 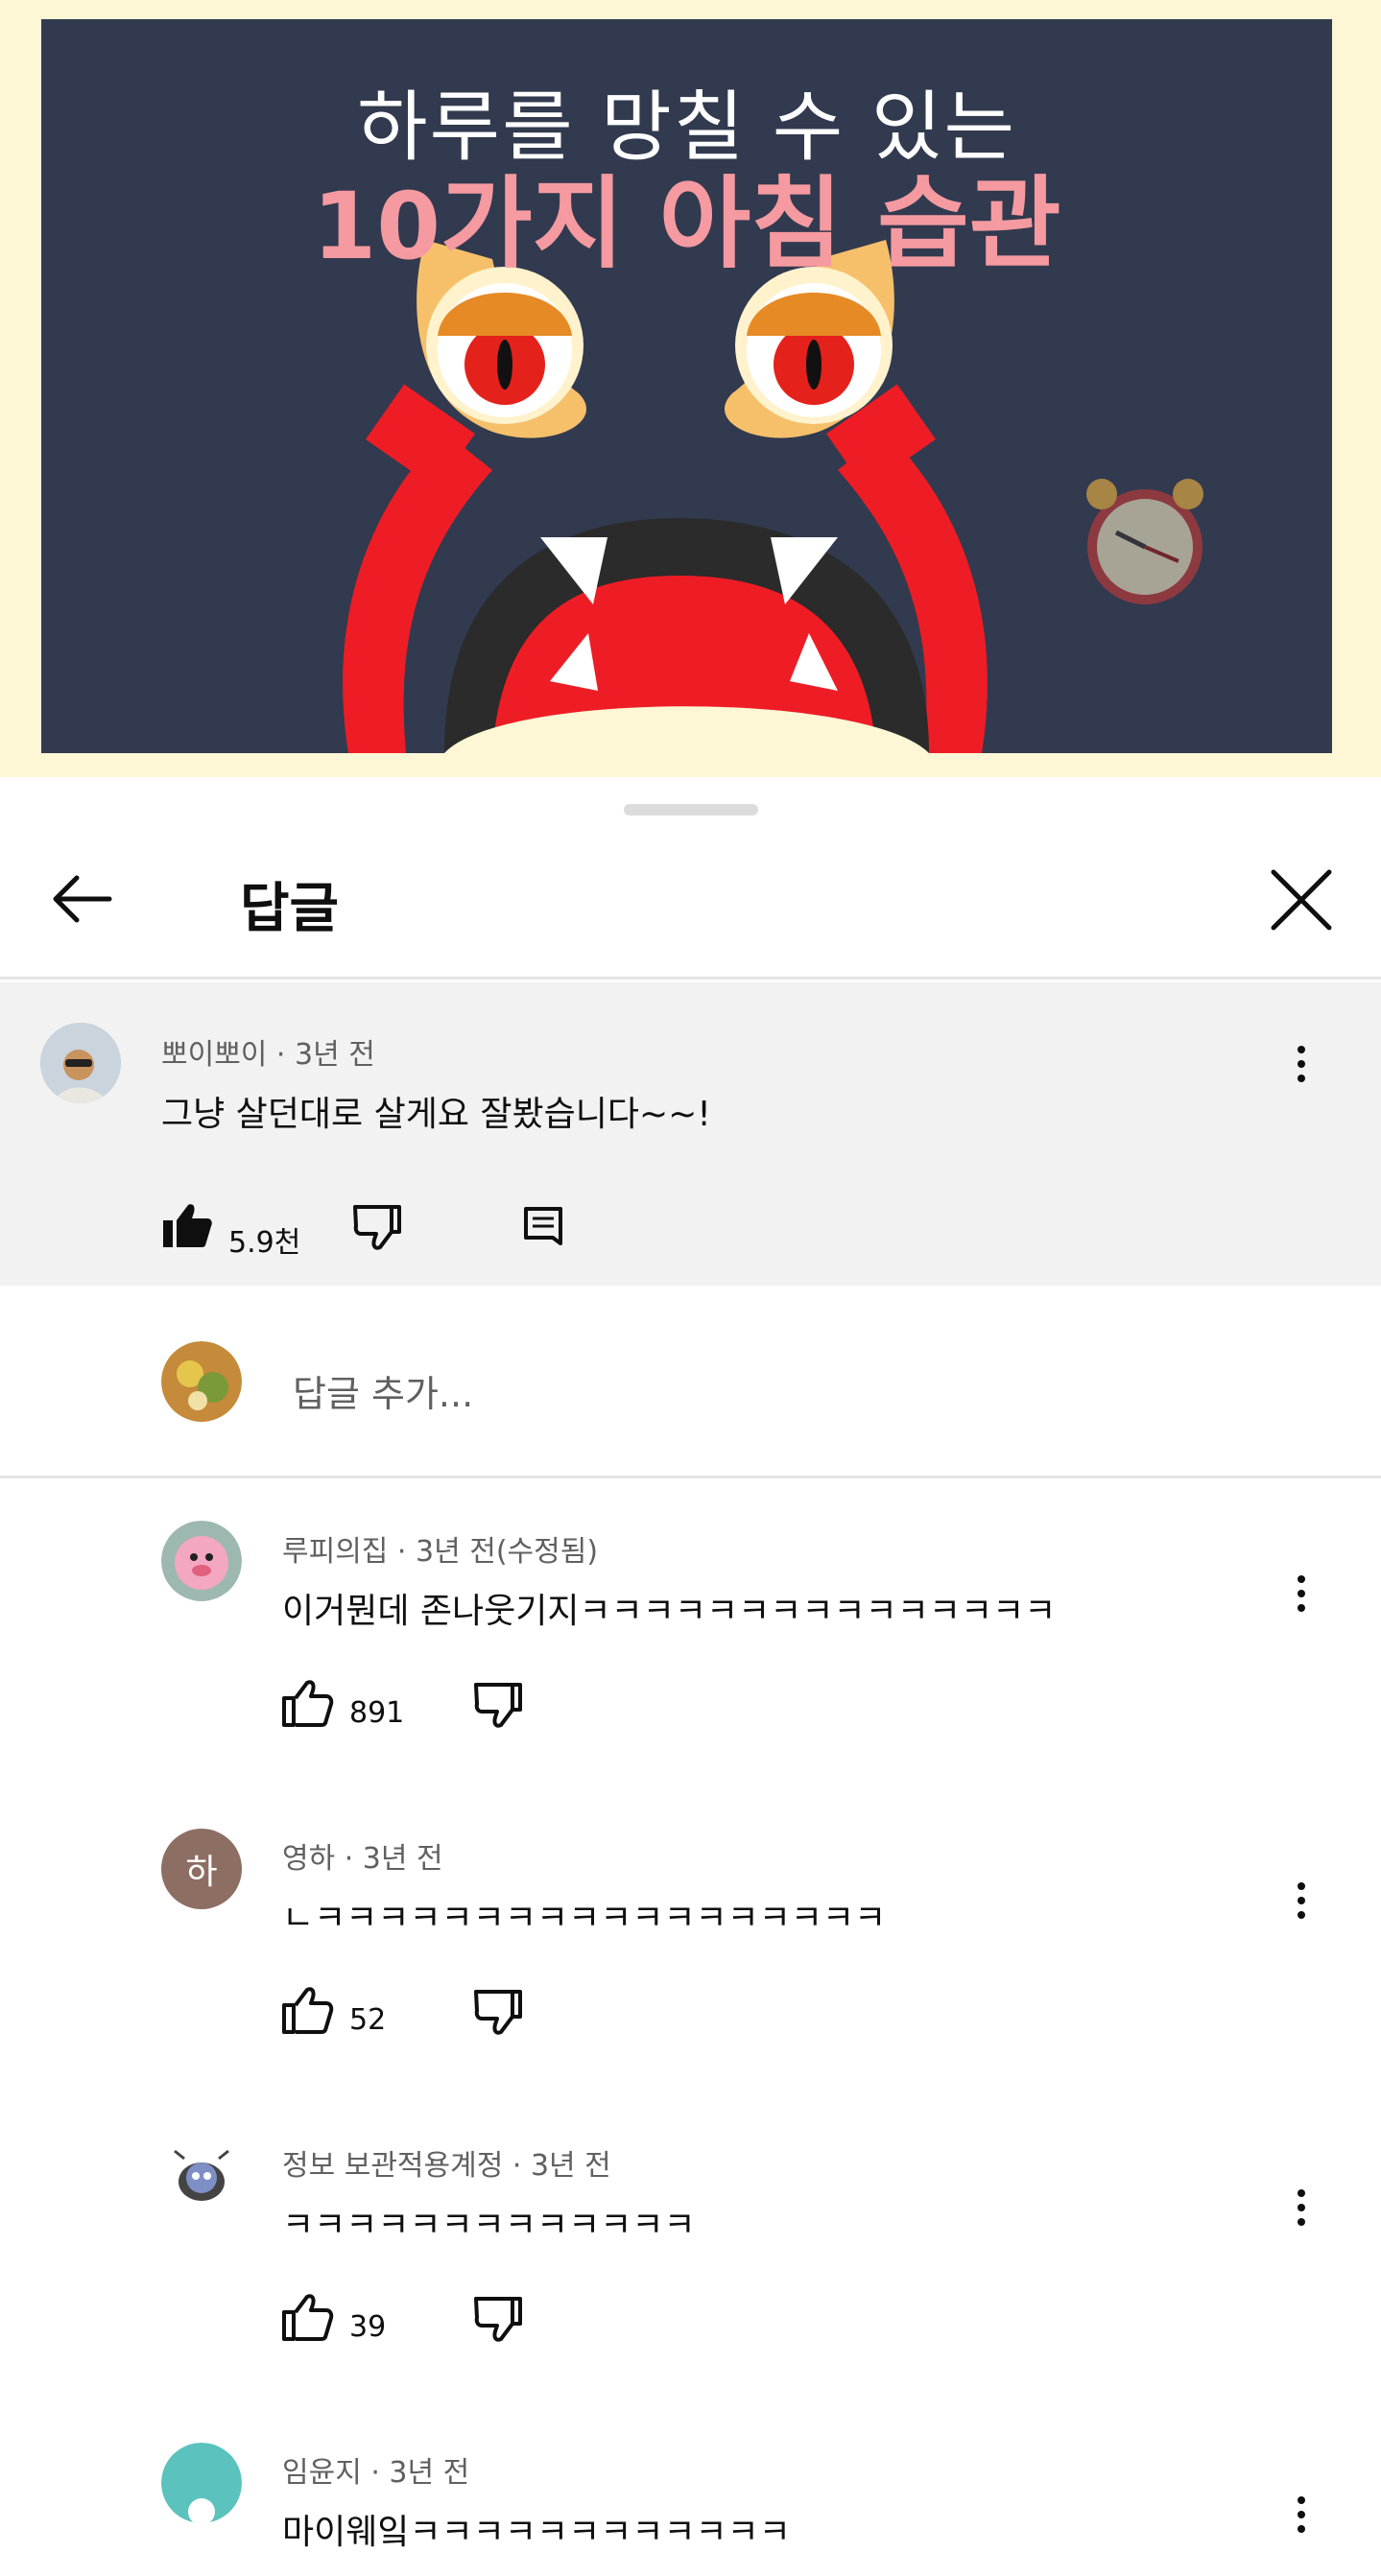 I want to click on reply-button, so click(x=543, y=1229).